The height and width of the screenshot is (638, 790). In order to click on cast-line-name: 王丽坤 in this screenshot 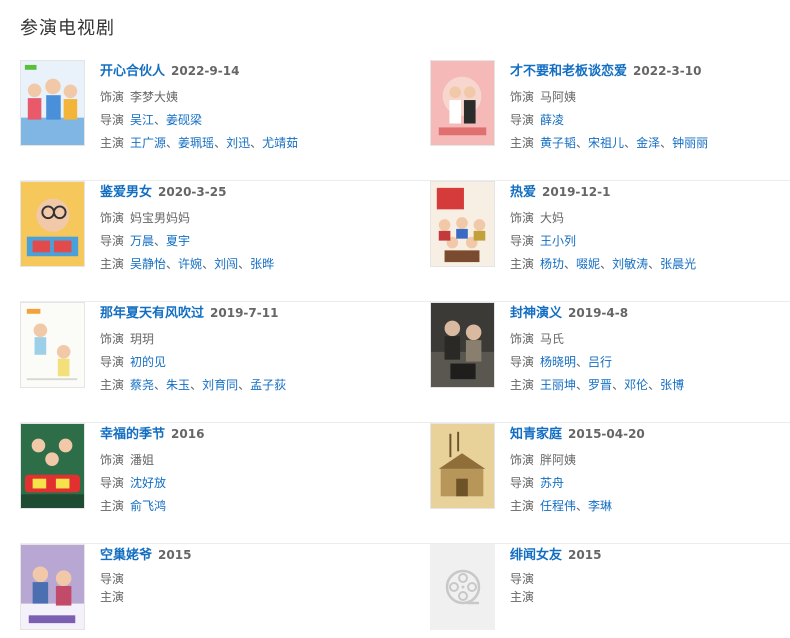, I will do `click(558, 385)`.